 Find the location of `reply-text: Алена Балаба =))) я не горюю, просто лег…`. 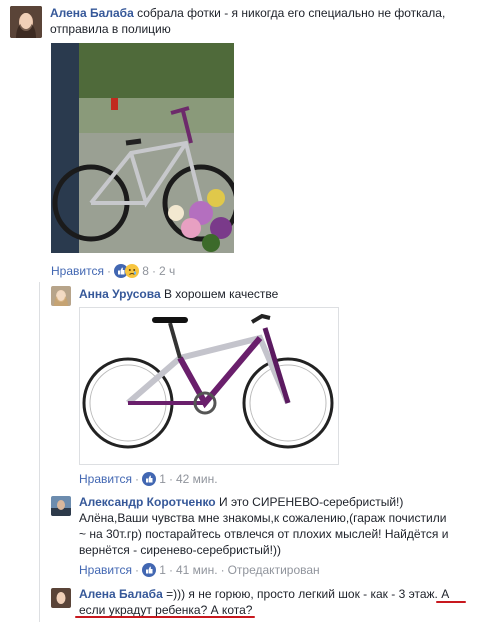

reply-text: Алена Балаба =))) я не горюю, просто лег… is located at coordinates (279, 602).